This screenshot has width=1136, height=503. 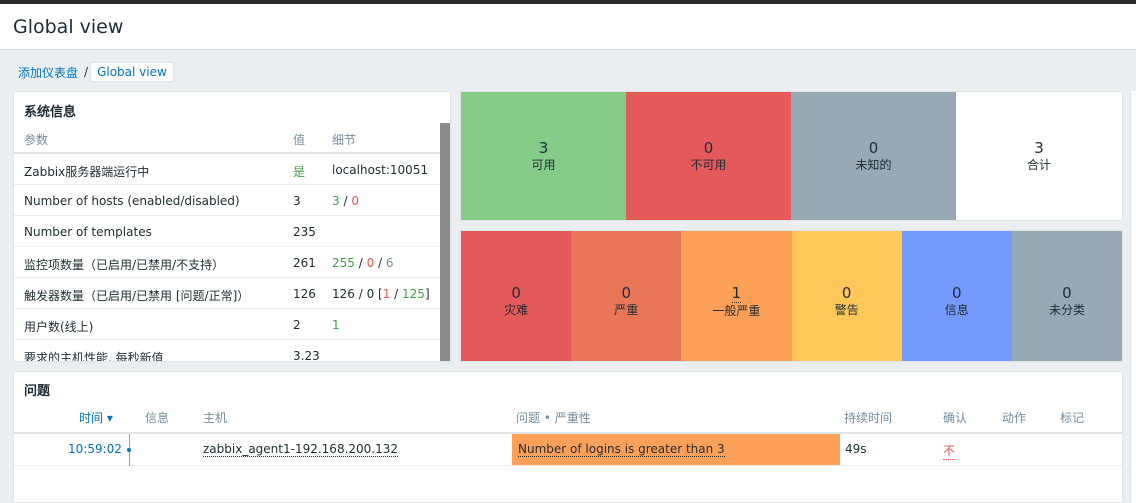 What do you see at coordinates (228, 231) in the screenshot?
I see `table-row: Number of templates 235` at bounding box center [228, 231].